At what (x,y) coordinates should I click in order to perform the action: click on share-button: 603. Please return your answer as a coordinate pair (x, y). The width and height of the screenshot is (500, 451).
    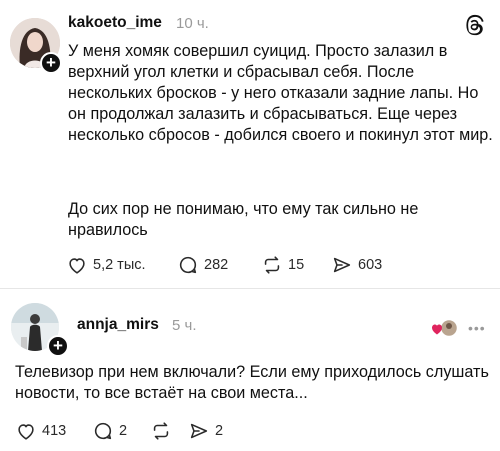
    Looking at the image, I should click on (366, 265).